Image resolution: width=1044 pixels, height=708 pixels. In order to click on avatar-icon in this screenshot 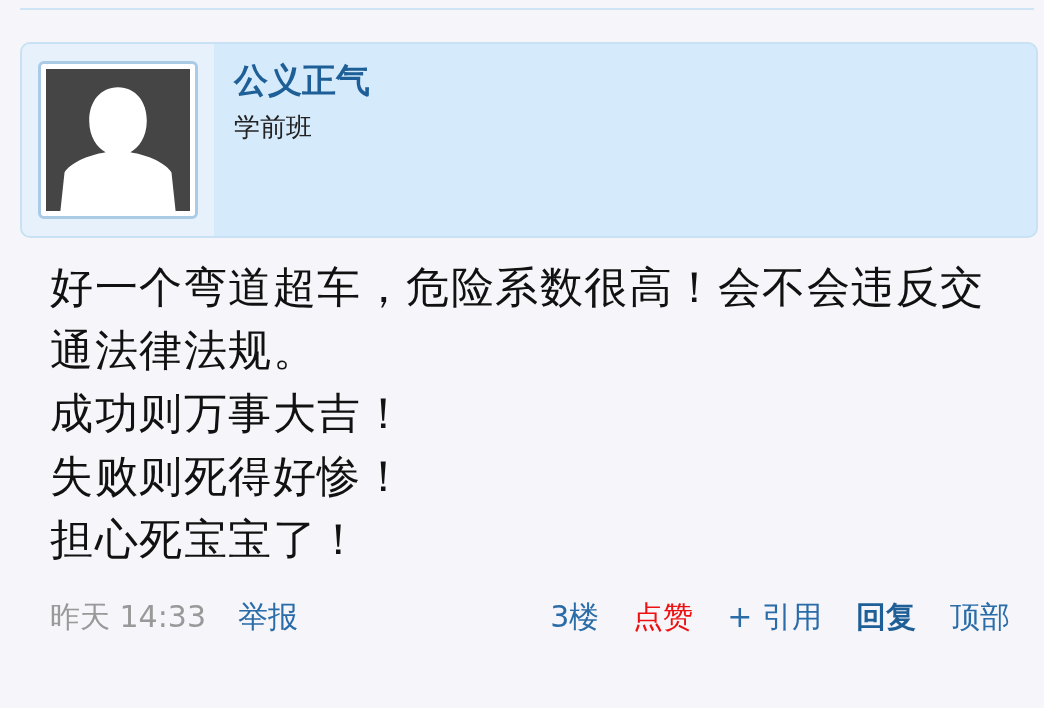, I will do `click(118, 140)`.